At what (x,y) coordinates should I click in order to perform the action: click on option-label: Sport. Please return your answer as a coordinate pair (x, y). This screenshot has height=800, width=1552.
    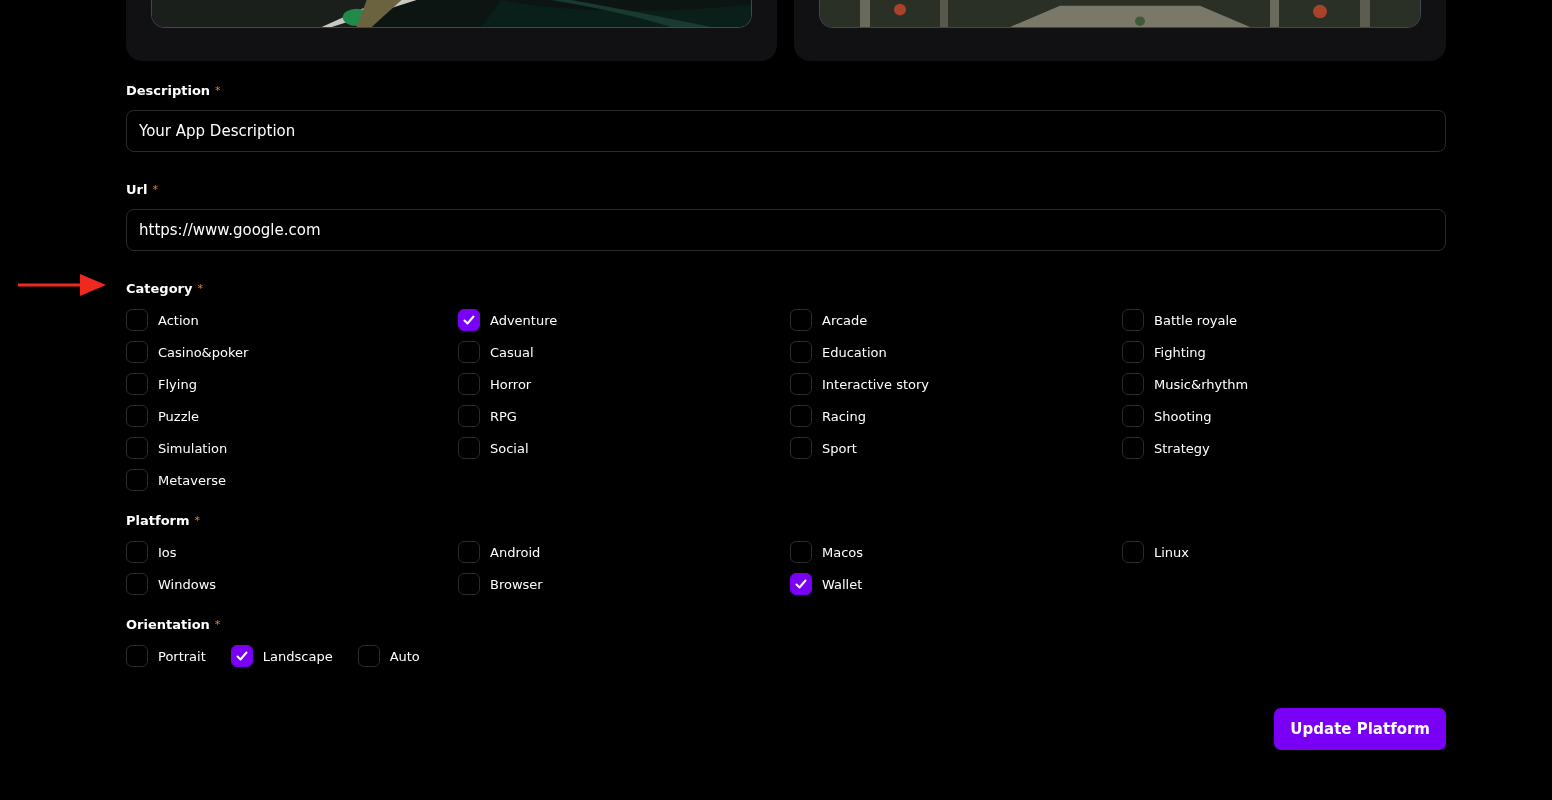
    Looking at the image, I should click on (839, 448).